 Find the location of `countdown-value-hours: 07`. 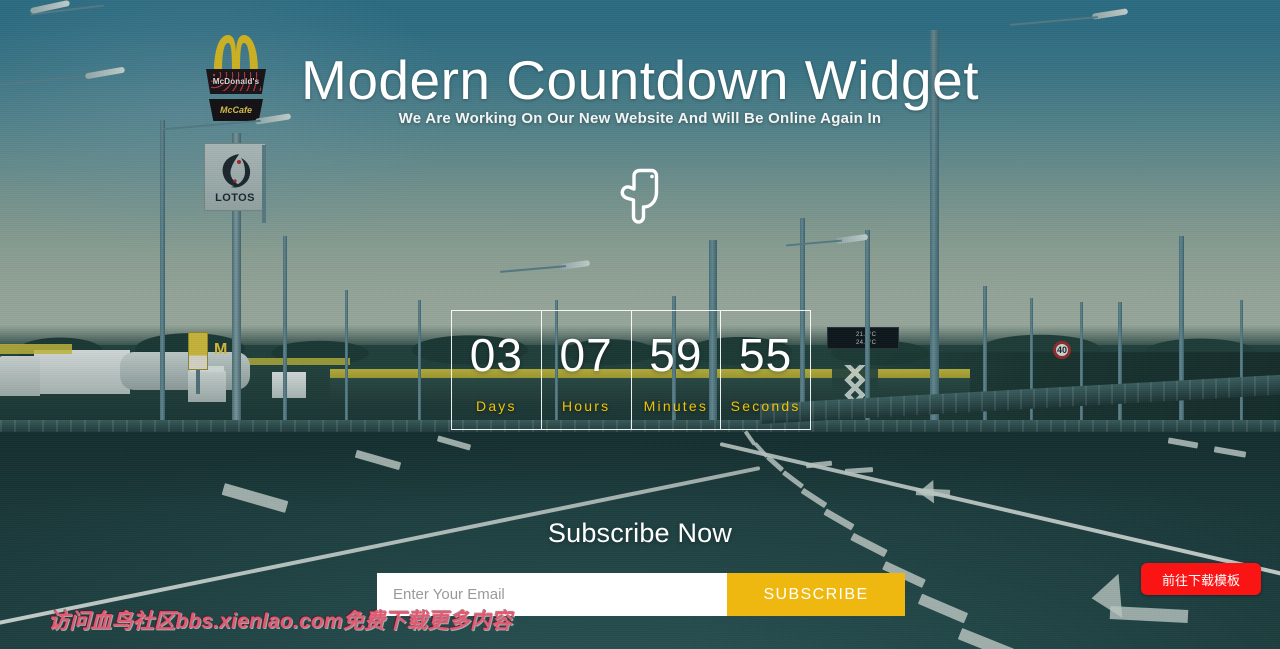

countdown-value-hours: 07 is located at coordinates (586, 355).